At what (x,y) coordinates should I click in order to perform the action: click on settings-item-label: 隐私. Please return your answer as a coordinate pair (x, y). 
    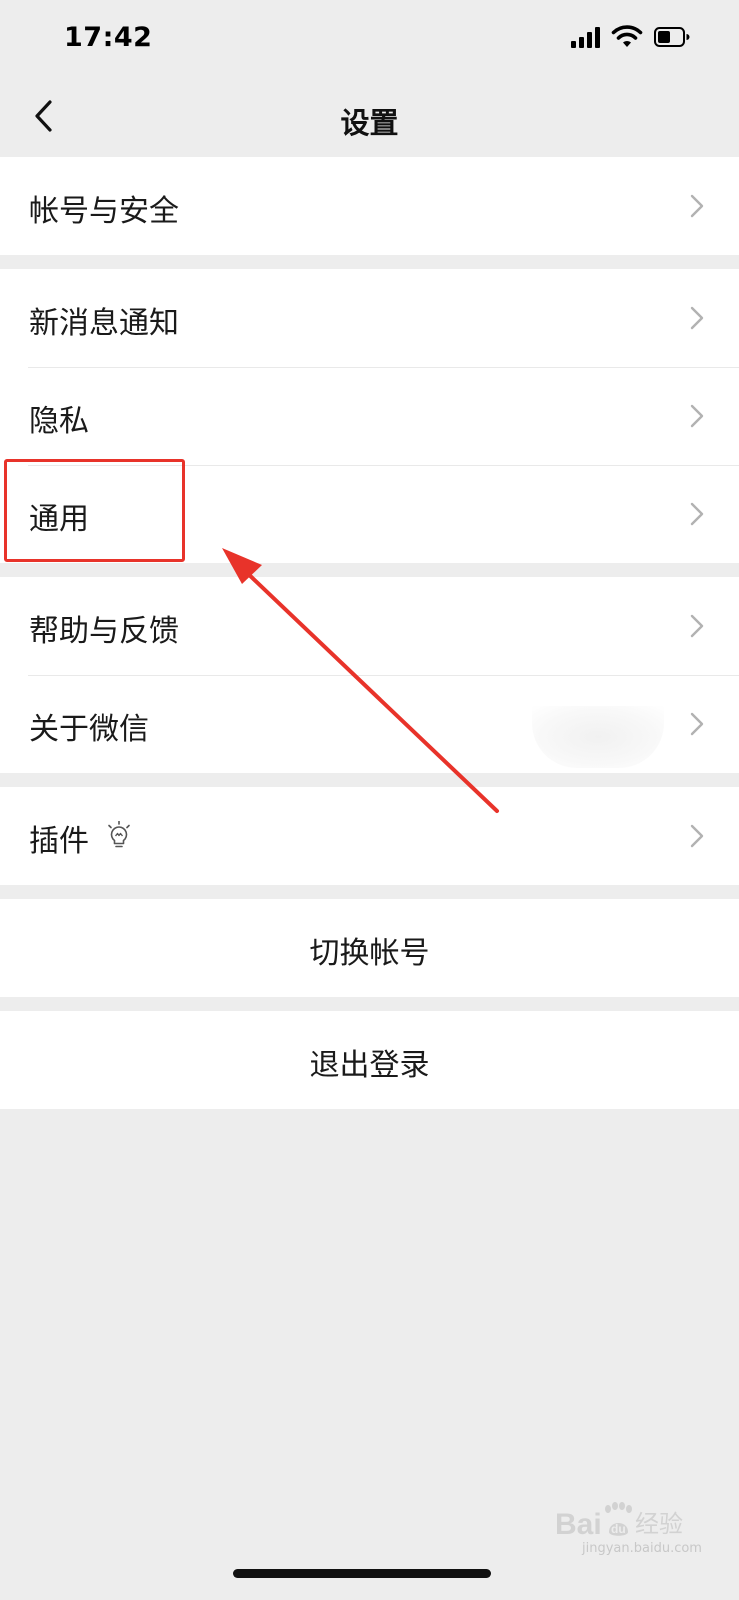
    Looking at the image, I should click on (59, 421).